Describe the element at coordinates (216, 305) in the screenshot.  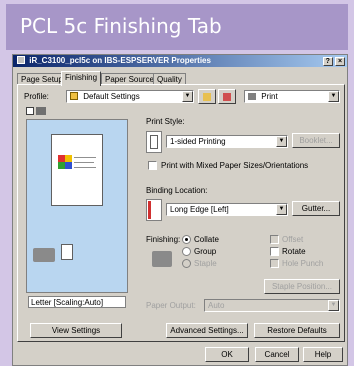
I see `paper-output-value: Auto` at that location.